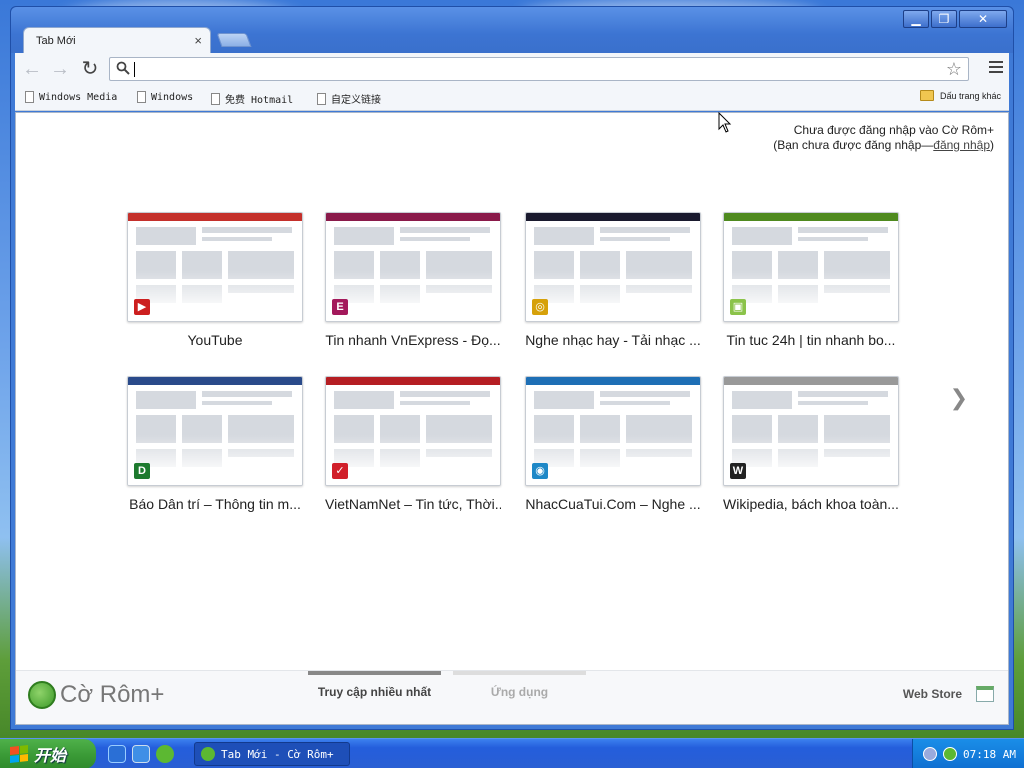 Image resolution: width=1024 pixels, height=768 pixels. I want to click on tab-close-icon: ×, so click(198, 40).